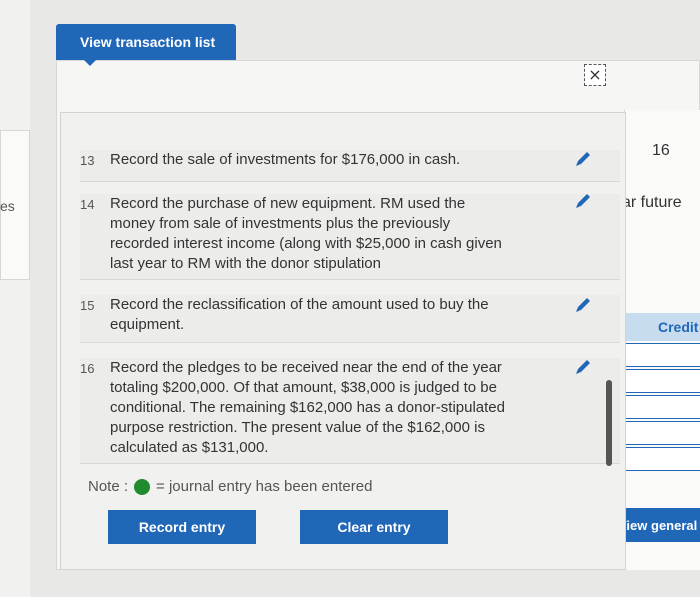 Image resolution: width=700 pixels, height=597 pixels. What do you see at coordinates (87, 368) in the screenshot?
I see `transaction-number: 16` at bounding box center [87, 368].